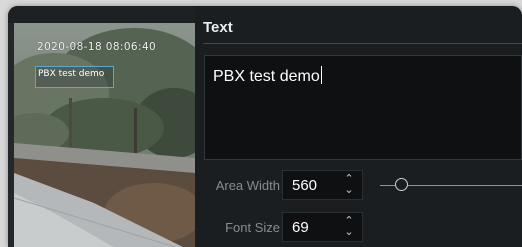 Image resolution: width=522 pixels, height=247 pixels. Describe the element at coordinates (101, 14) in the screenshot. I see `preview-toolbar` at that location.